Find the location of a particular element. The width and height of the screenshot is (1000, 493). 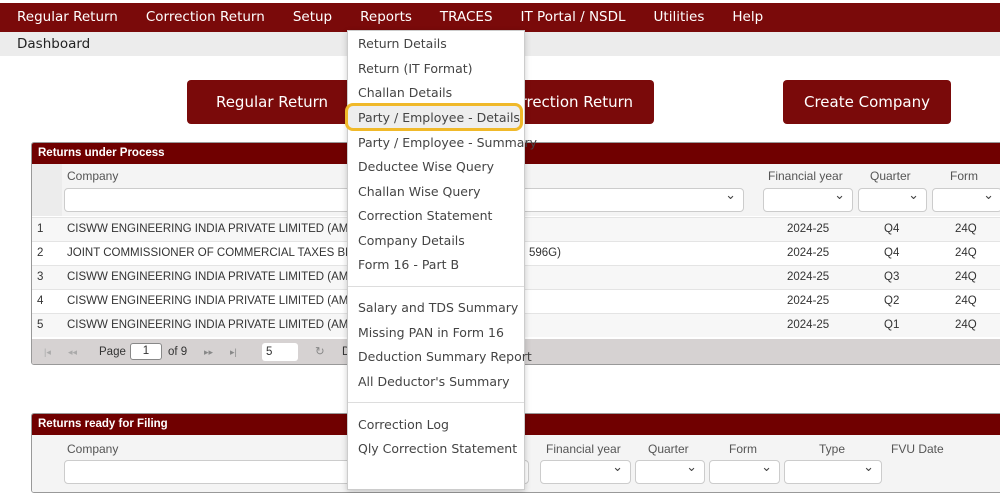

menu-item-return-details: Return Details is located at coordinates (402, 43).